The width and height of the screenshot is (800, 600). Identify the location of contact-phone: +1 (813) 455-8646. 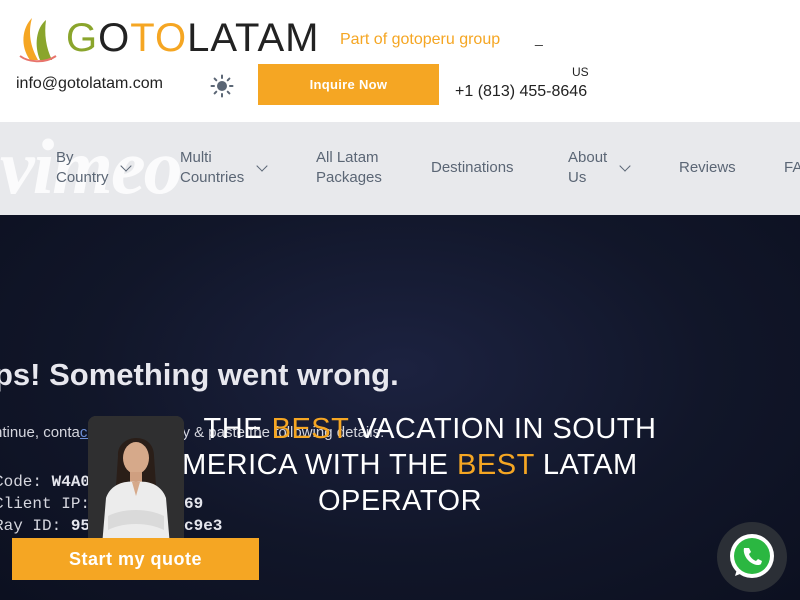
(521, 92).